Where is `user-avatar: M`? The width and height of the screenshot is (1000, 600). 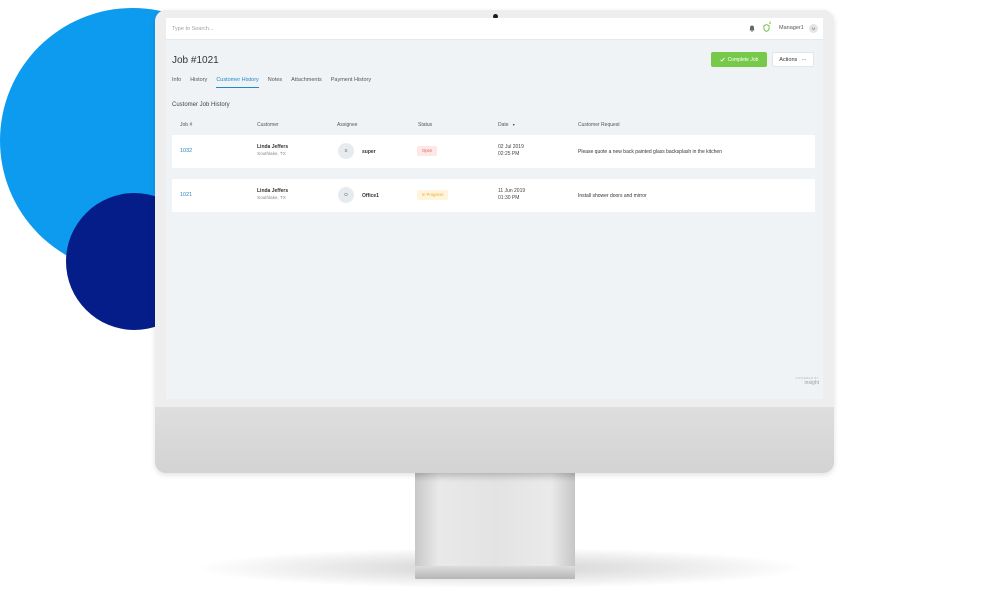
user-avatar: M is located at coordinates (813, 28).